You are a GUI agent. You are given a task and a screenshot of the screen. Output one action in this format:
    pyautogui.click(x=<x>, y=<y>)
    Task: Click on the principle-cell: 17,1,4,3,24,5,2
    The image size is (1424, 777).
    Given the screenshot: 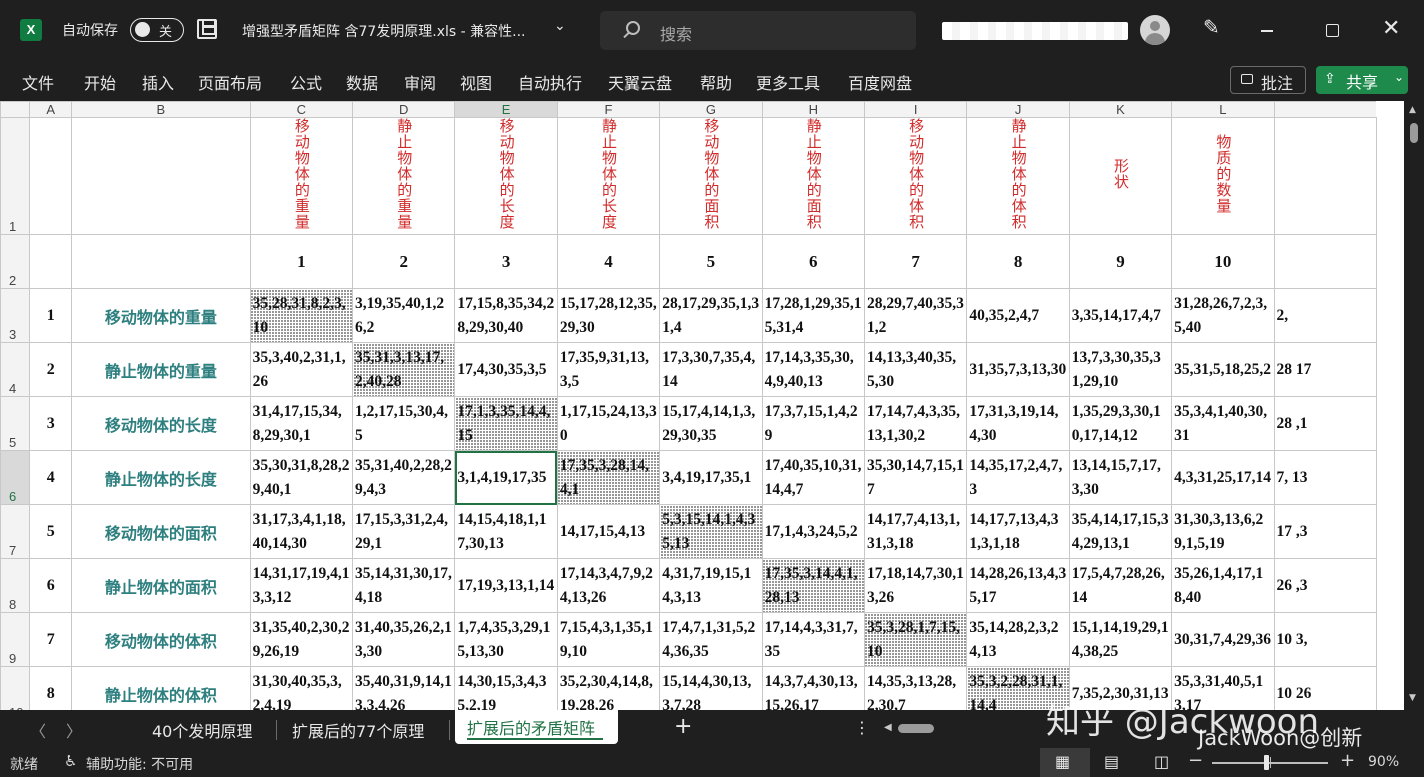 What is the action you would take?
    pyautogui.click(x=813, y=531)
    